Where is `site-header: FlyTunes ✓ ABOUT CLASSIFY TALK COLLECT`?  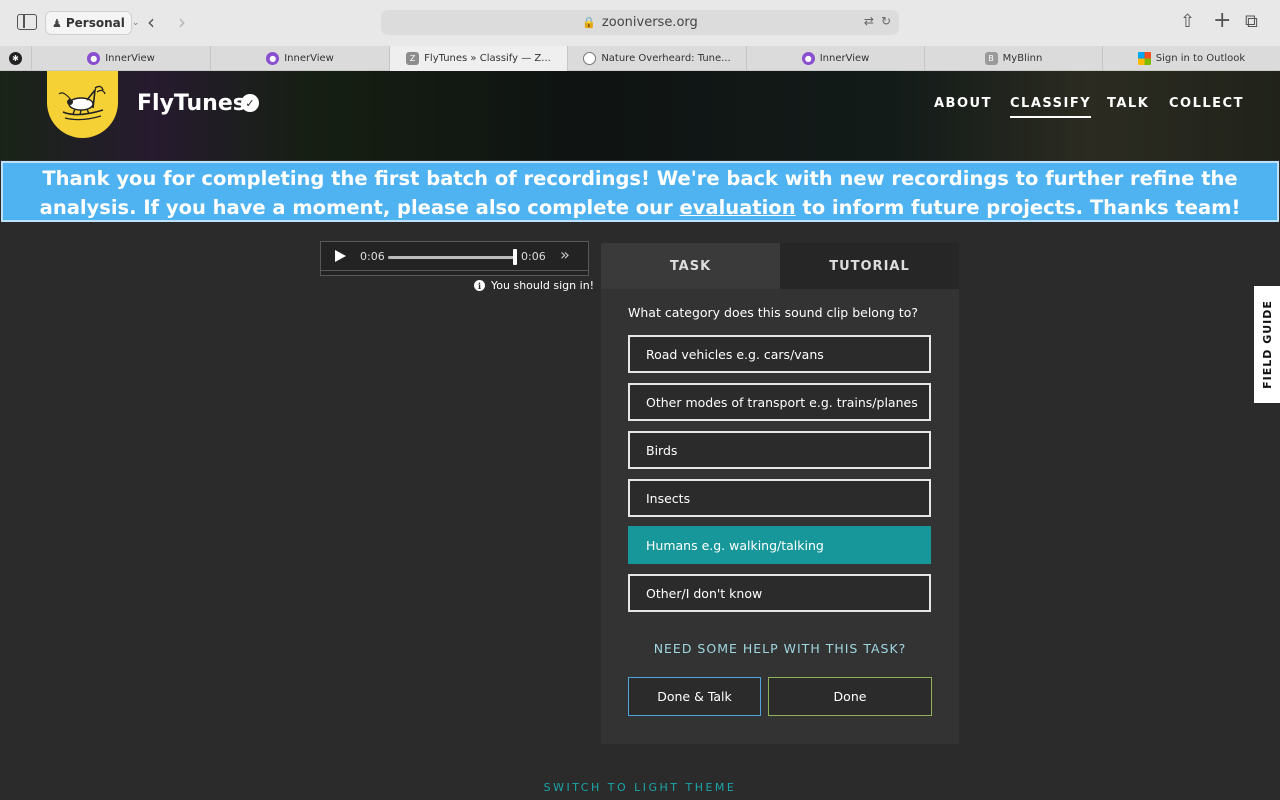 site-header: FlyTunes ✓ ABOUT CLASSIFY TALK COLLECT is located at coordinates (640, 115).